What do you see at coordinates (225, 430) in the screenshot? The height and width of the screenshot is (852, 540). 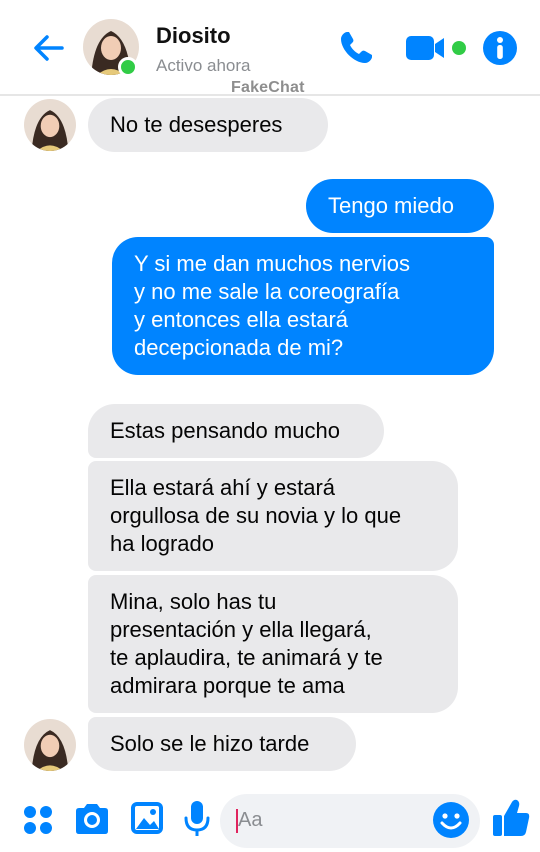 I see `message-text: Estas pensando mucho` at bounding box center [225, 430].